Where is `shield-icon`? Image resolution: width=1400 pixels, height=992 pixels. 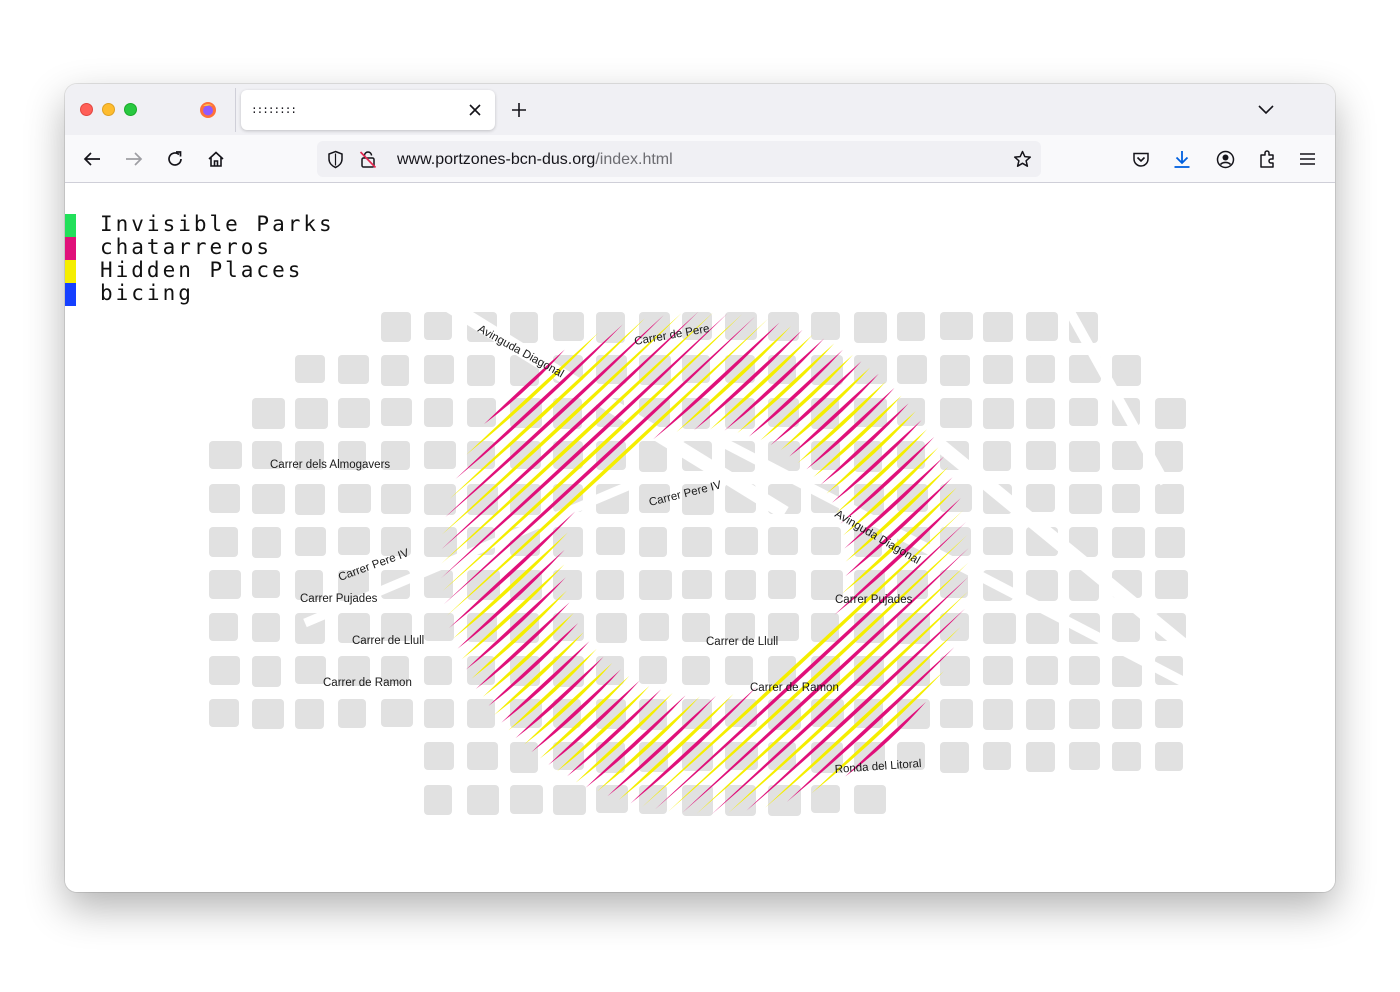
shield-icon is located at coordinates (335, 159).